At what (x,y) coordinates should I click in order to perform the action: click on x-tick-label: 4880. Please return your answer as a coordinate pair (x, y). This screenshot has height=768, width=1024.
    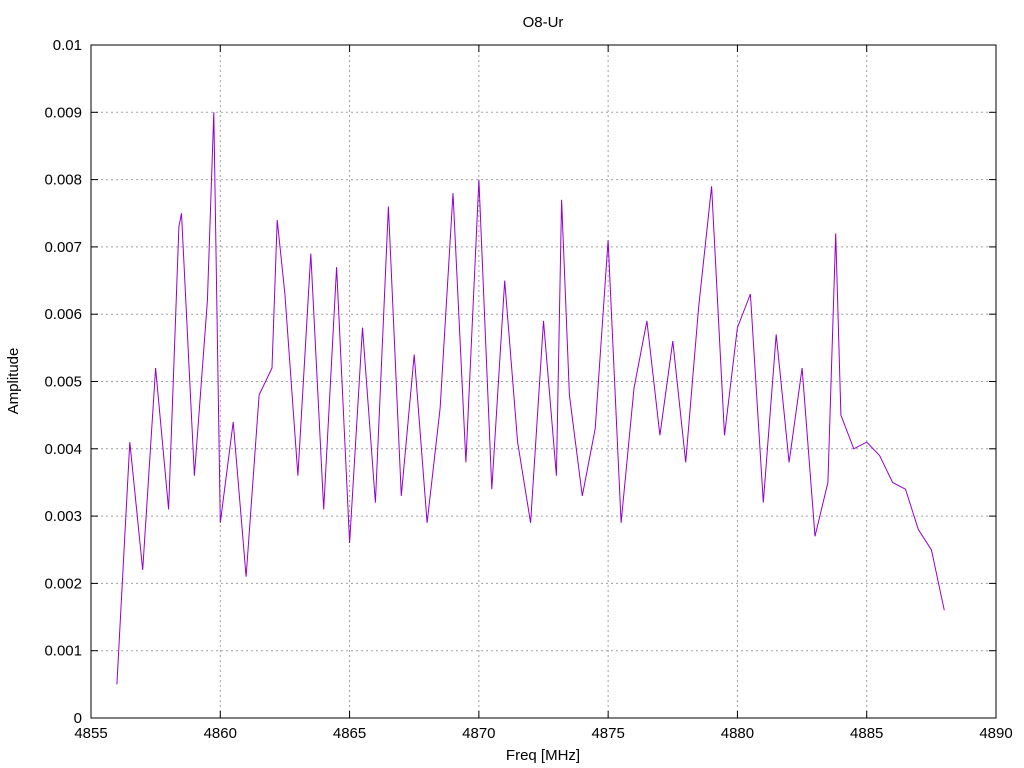
    Looking at the image, I should click on (737, 733).